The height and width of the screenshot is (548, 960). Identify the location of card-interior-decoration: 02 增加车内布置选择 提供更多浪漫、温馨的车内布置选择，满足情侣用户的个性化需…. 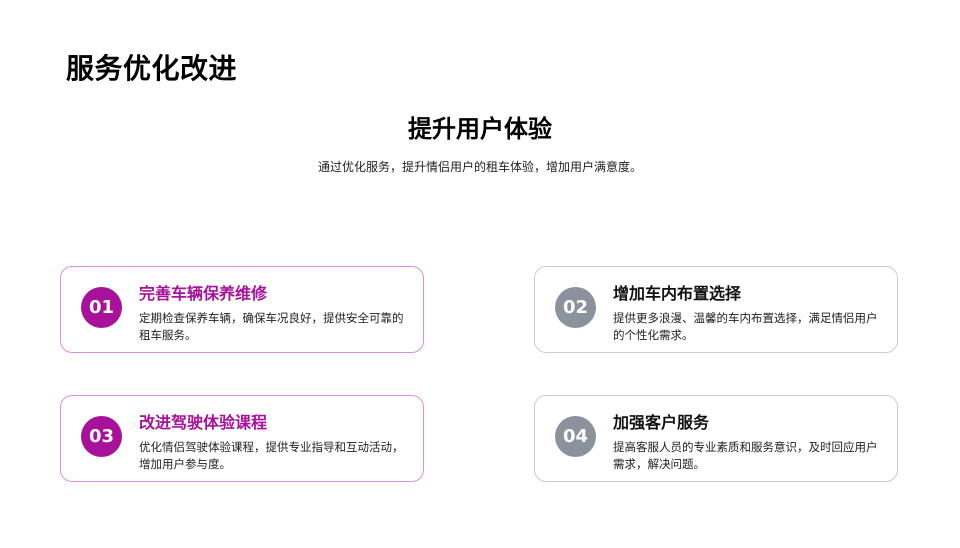
(716, 309).